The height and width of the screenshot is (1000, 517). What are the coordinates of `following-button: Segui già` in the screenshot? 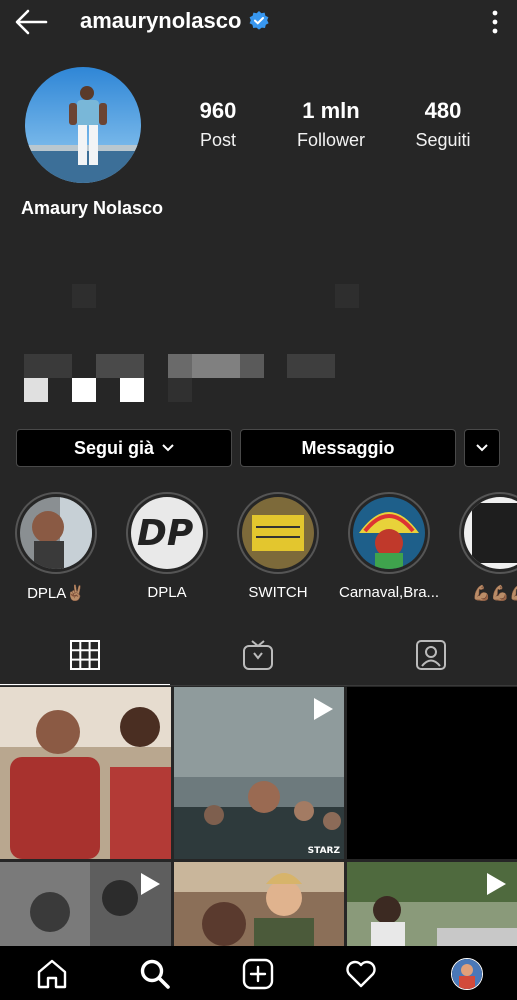 It's located at (124, 448).